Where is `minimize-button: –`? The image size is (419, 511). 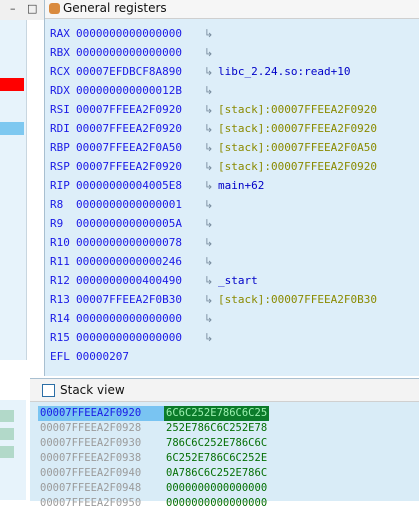 minimize-button: – is located at coordinates (13, 8).